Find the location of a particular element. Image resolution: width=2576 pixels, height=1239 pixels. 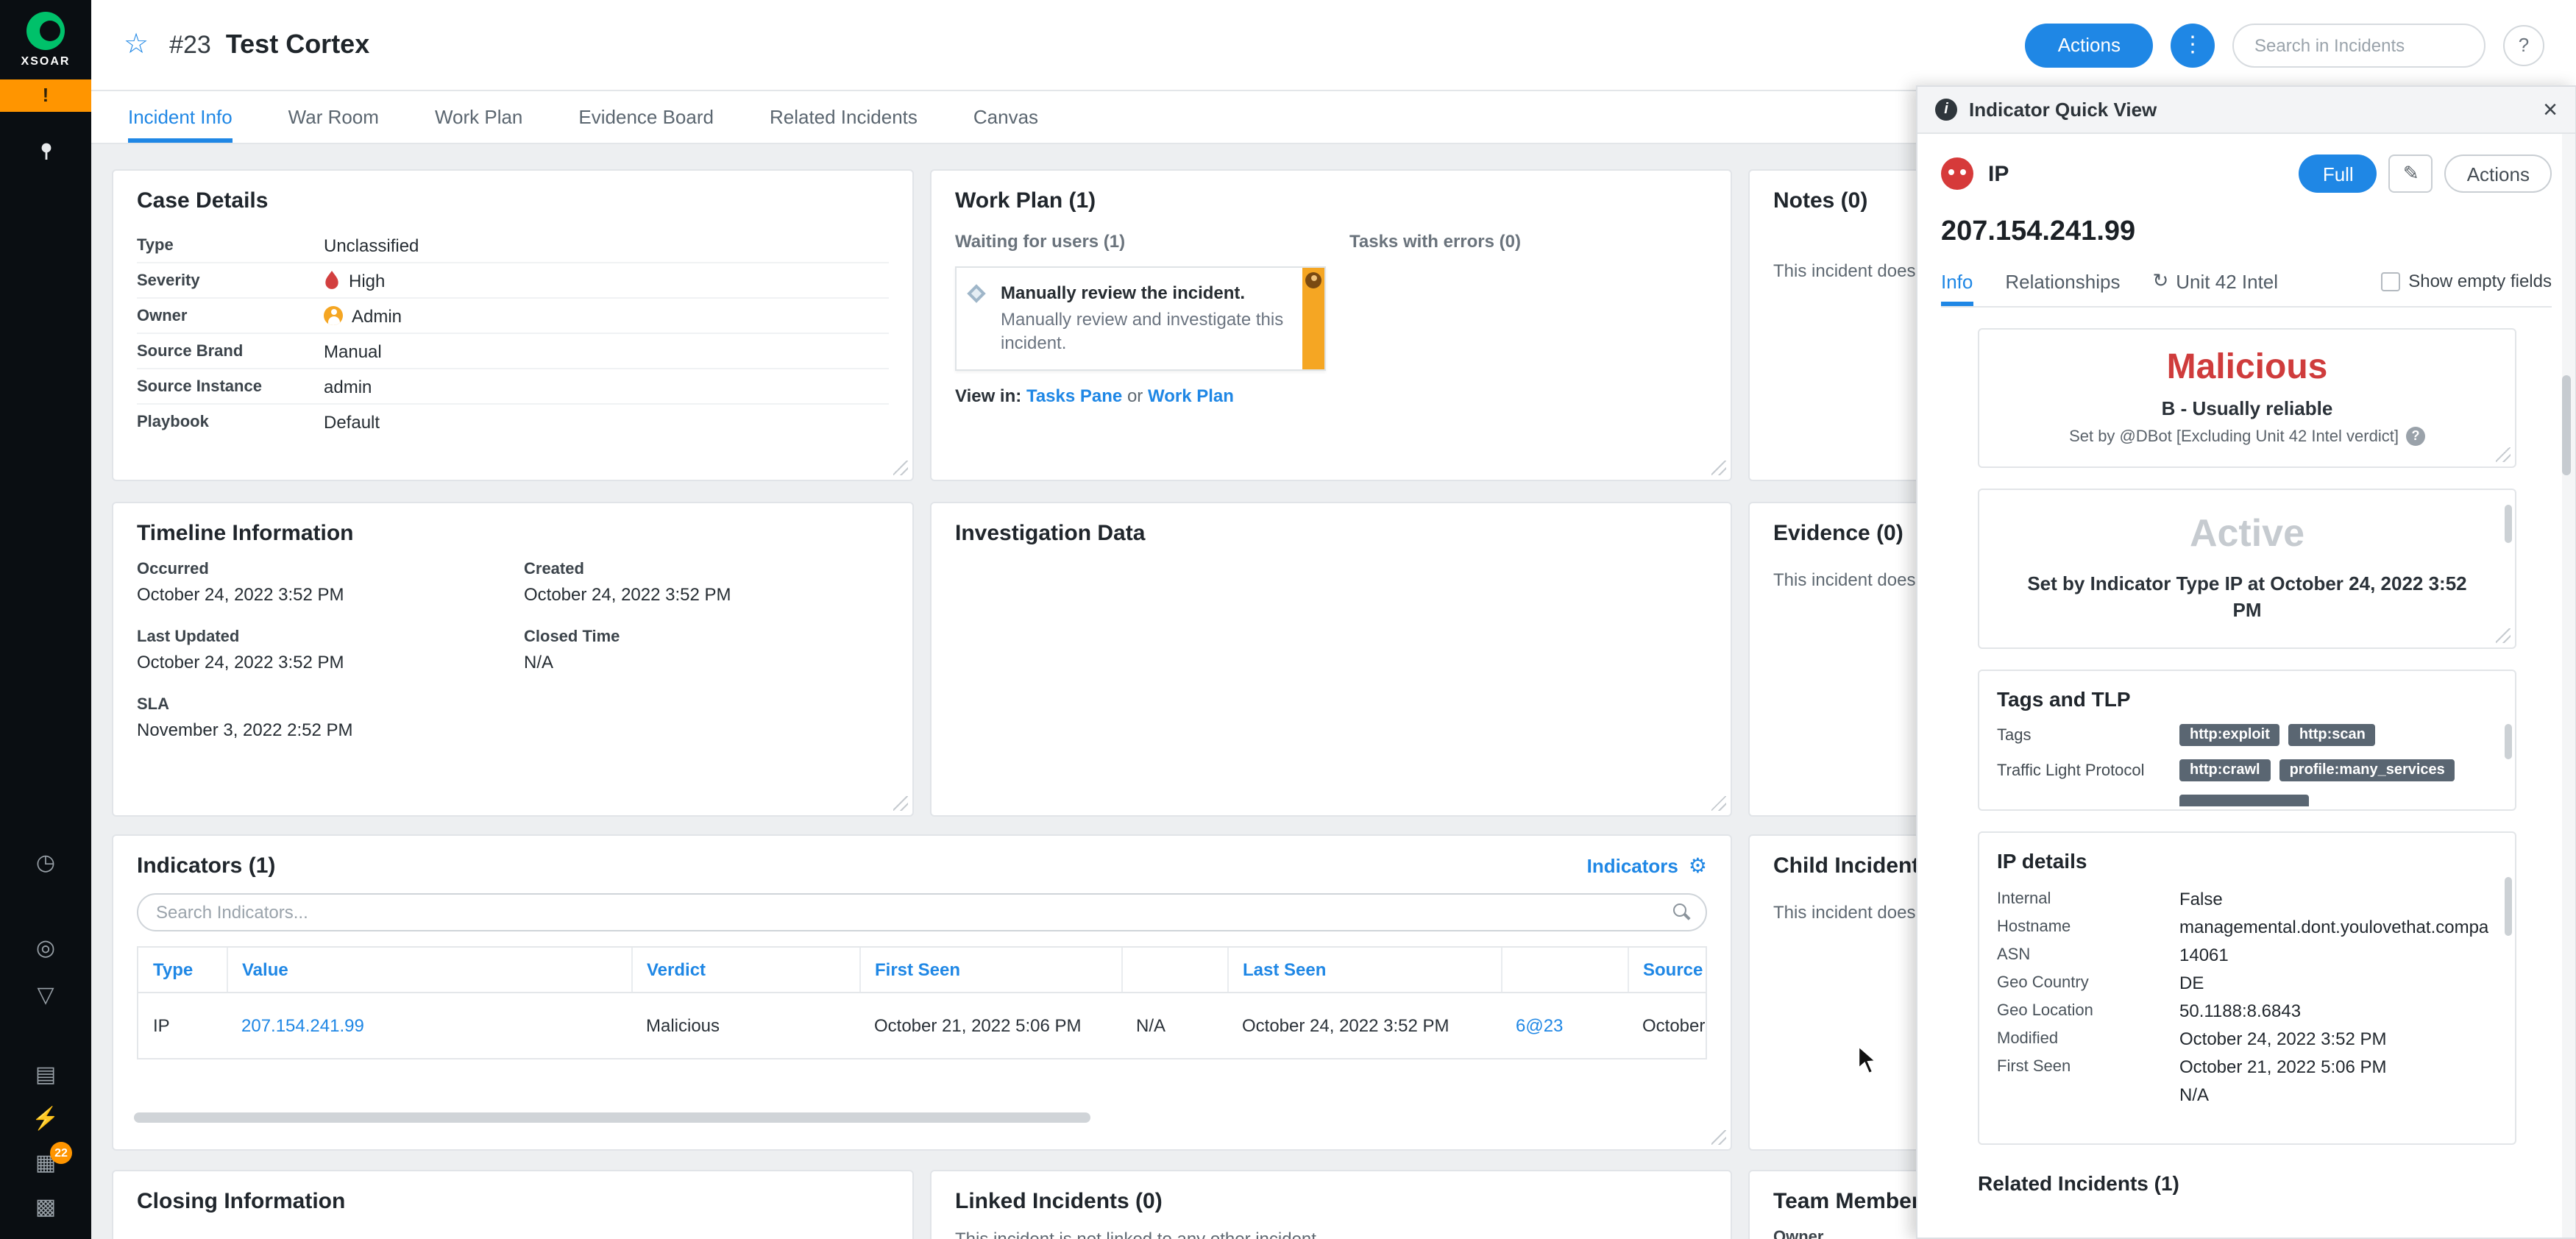

pin-icon is located at coordinates (45, 154).